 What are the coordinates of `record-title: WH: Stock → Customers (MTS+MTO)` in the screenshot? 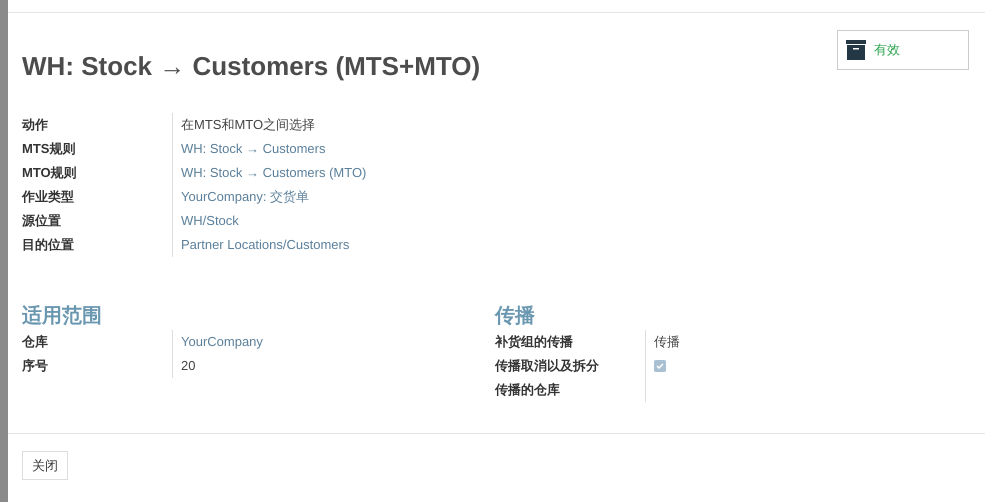 It's located at (251, 66).